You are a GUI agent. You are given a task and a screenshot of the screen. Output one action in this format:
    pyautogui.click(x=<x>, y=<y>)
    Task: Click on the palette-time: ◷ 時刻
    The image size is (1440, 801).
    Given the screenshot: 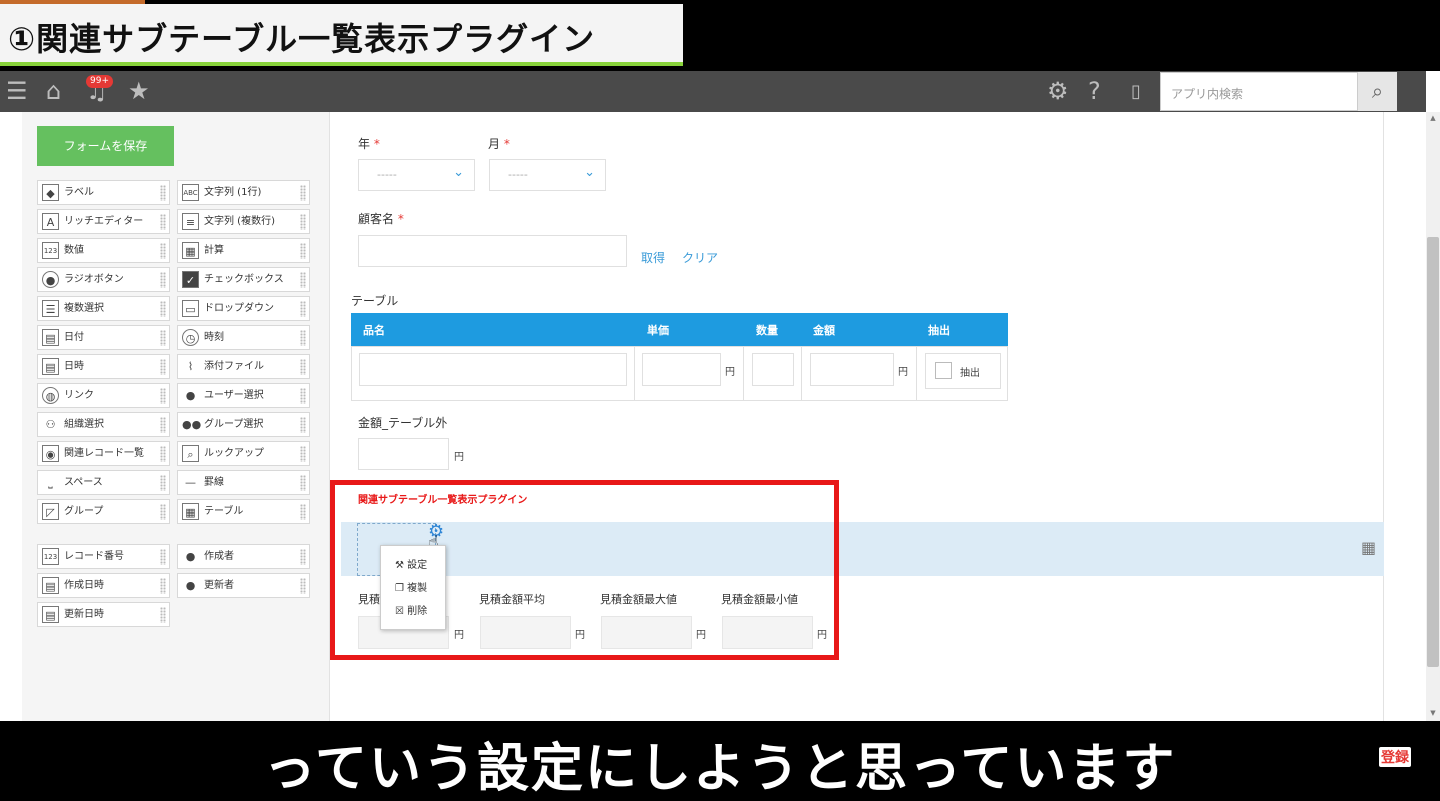 What is the action you would take?
    pyautogui.click(x=243, y=337)
    